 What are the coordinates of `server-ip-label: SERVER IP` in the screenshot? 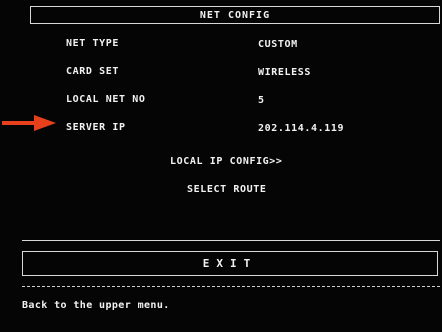 It's located at (96, 127).